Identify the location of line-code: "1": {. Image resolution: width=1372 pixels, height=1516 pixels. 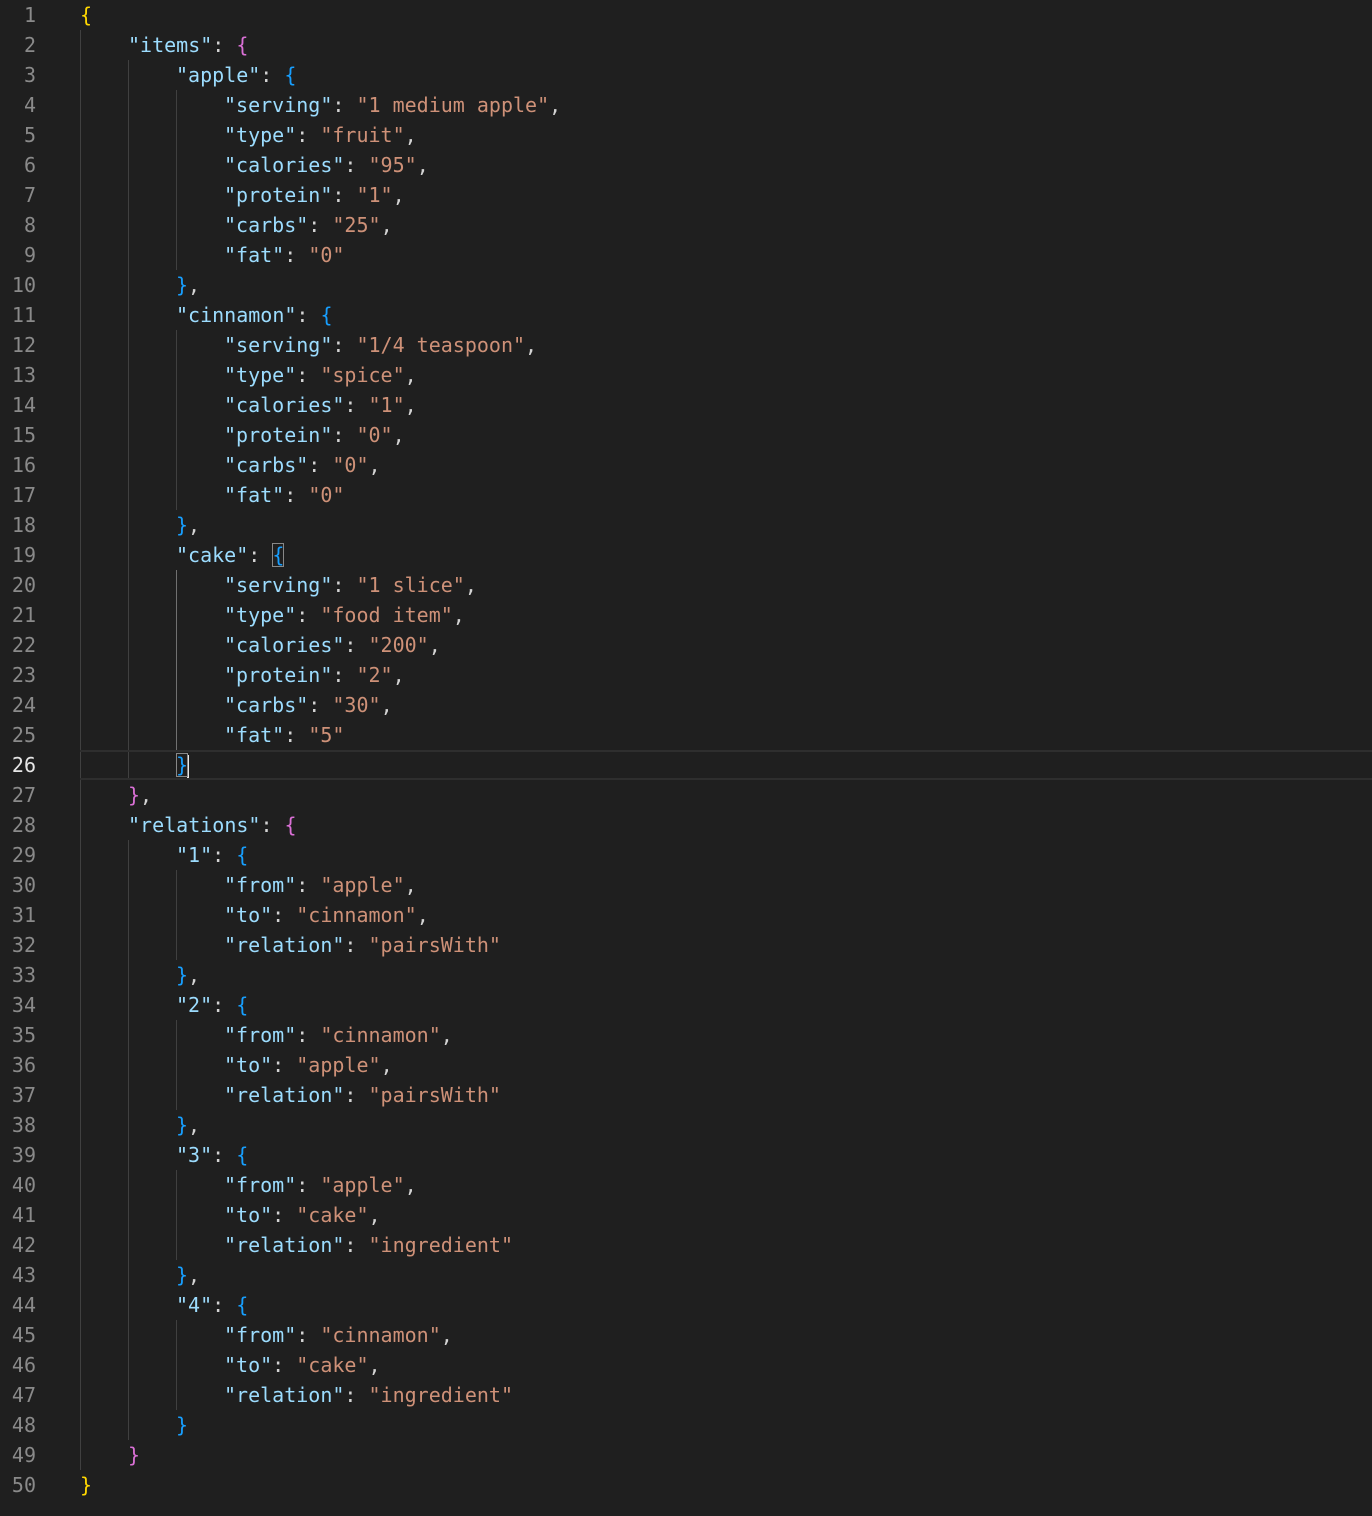
(212, 855).